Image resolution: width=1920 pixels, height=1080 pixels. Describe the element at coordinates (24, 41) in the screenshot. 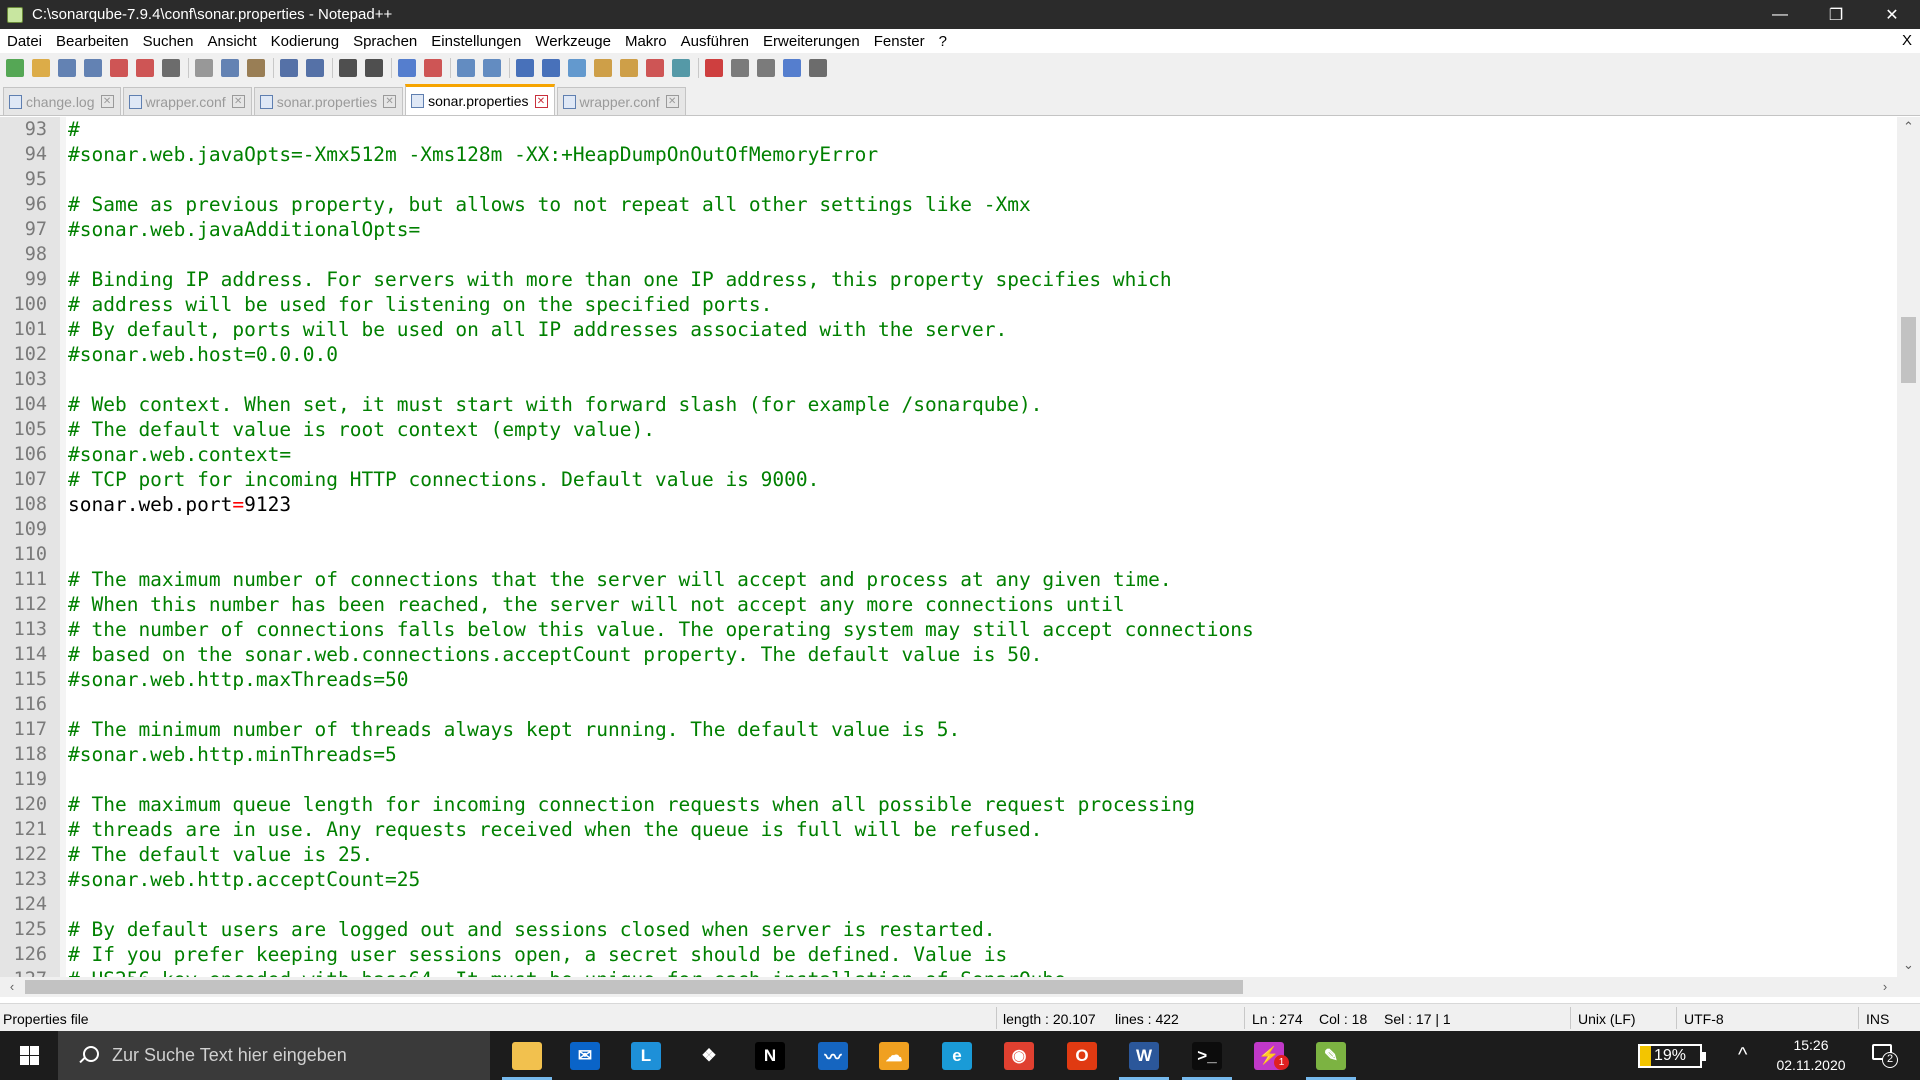

I see `menu-item-0: Datei` at that location.